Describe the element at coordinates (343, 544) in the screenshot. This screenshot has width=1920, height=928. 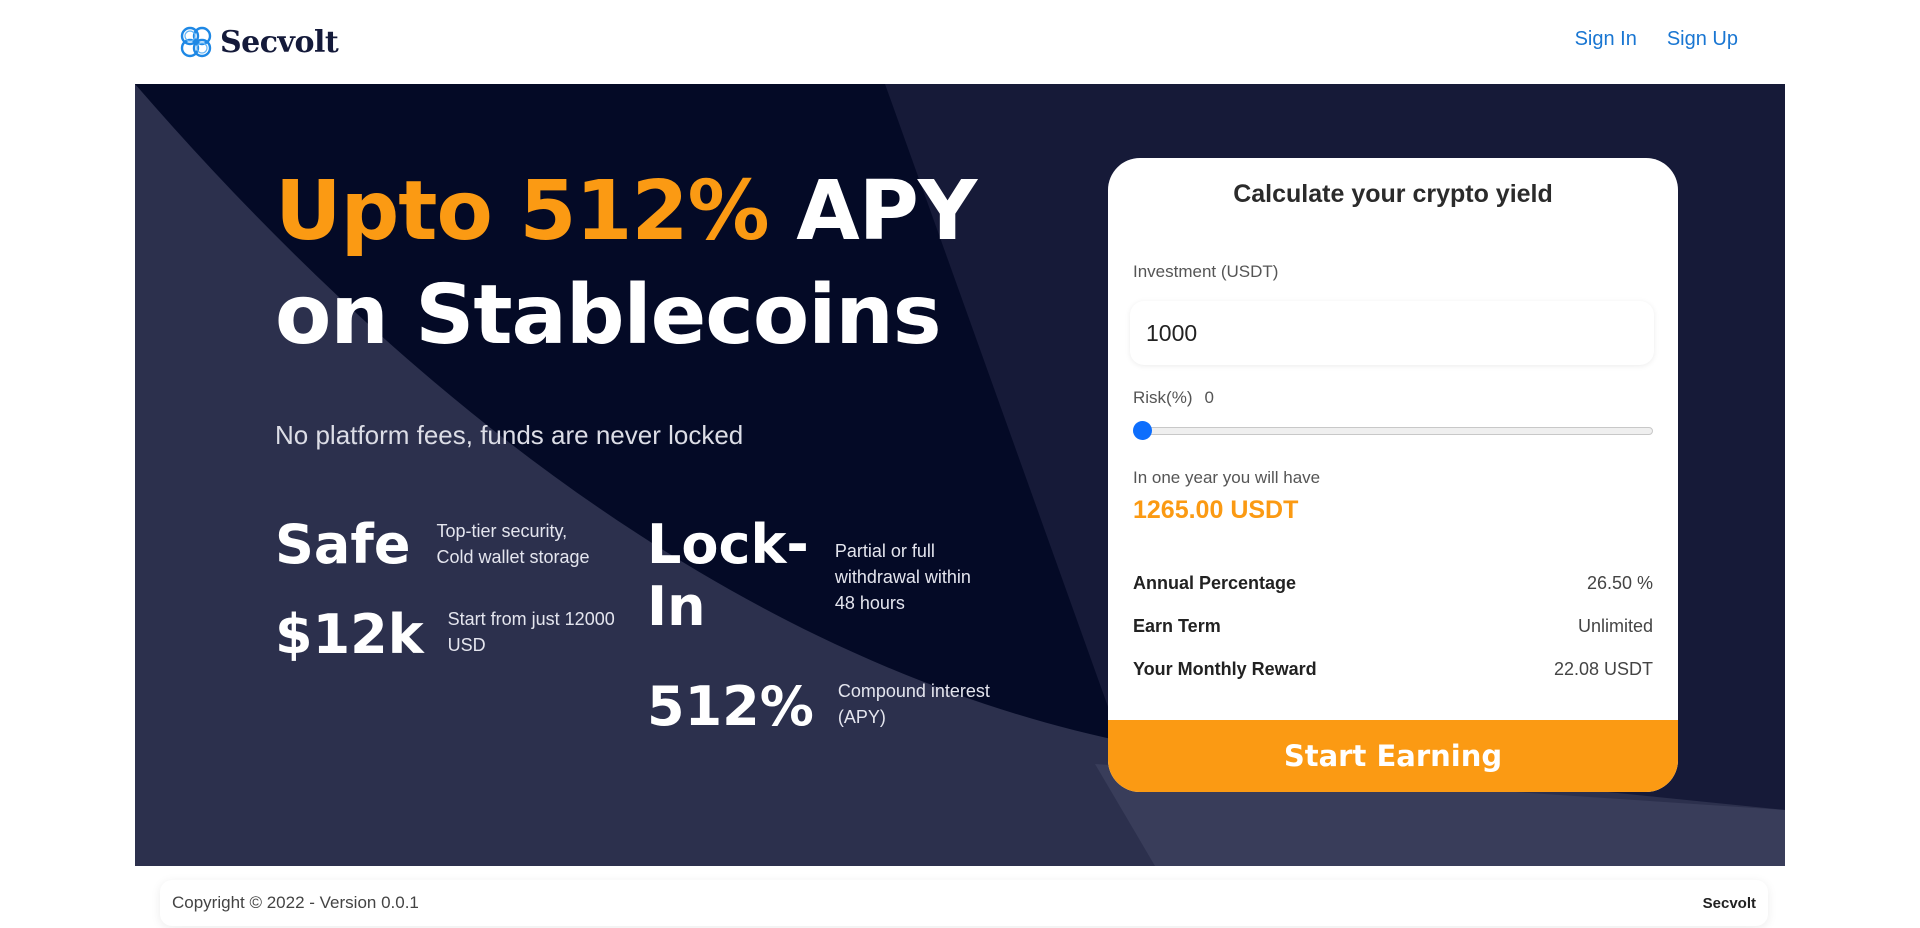
I see `feature-safe-title: Safe` at that location.